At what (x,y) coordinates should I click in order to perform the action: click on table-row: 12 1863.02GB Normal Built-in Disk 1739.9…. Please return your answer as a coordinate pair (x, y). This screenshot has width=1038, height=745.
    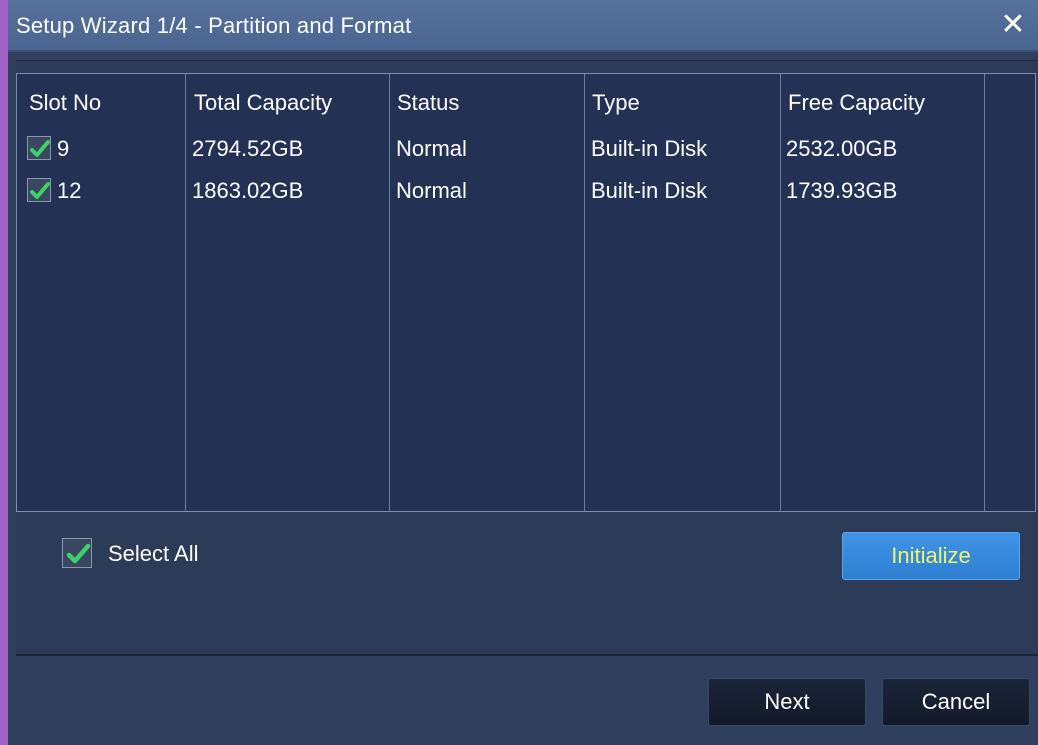
    Looking at the image, I should click on (526, 190).